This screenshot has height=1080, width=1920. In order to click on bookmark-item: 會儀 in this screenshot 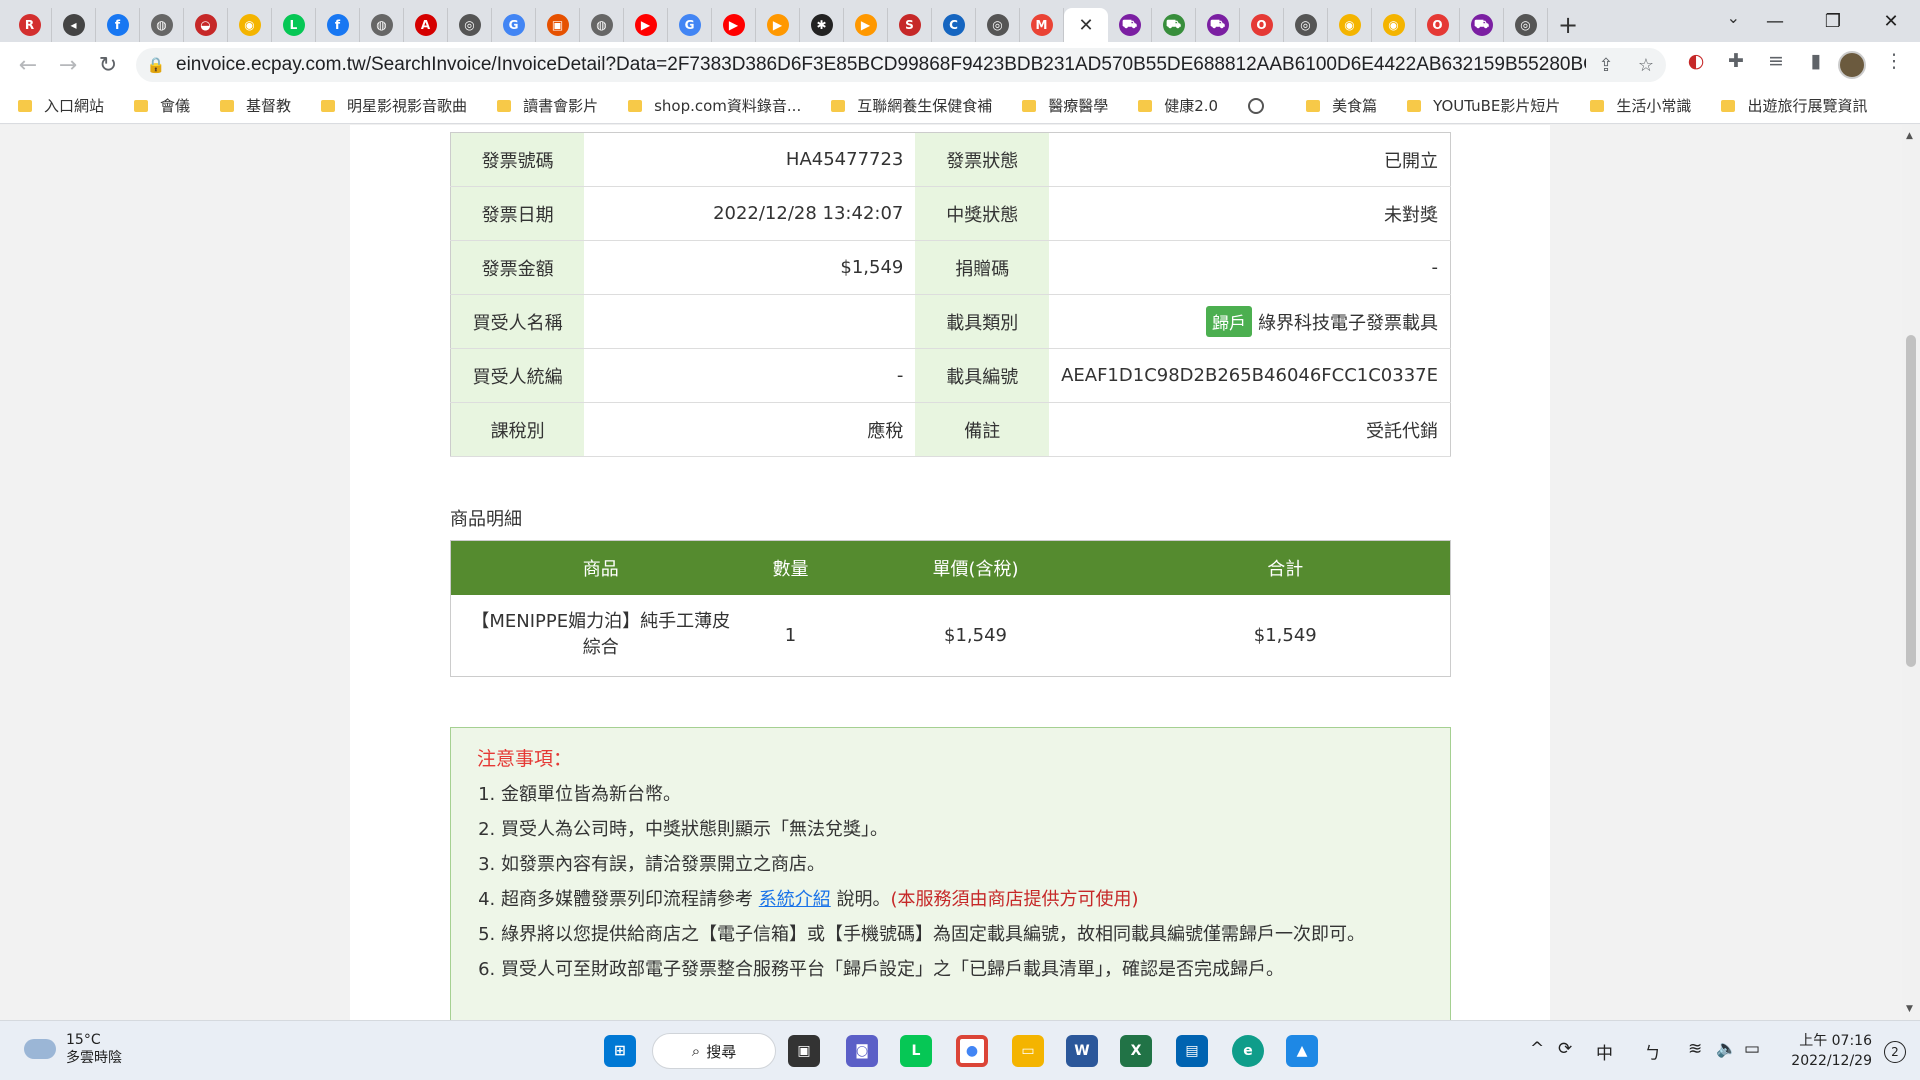, I will do `click(162, 105)`.